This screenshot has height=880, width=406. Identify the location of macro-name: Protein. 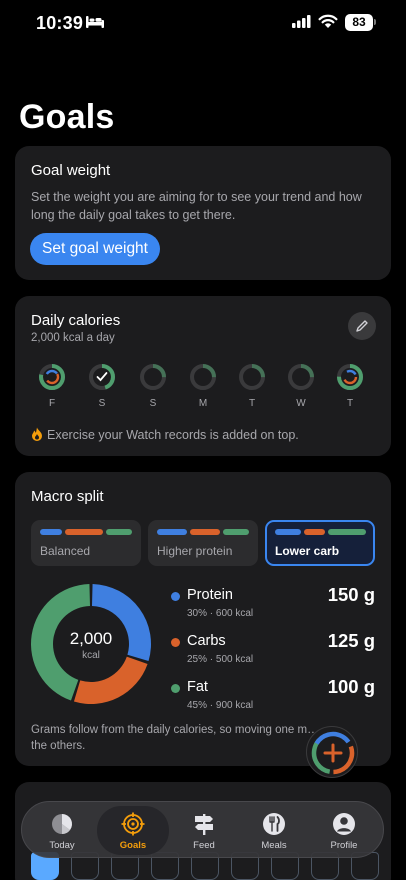
(210, 595).